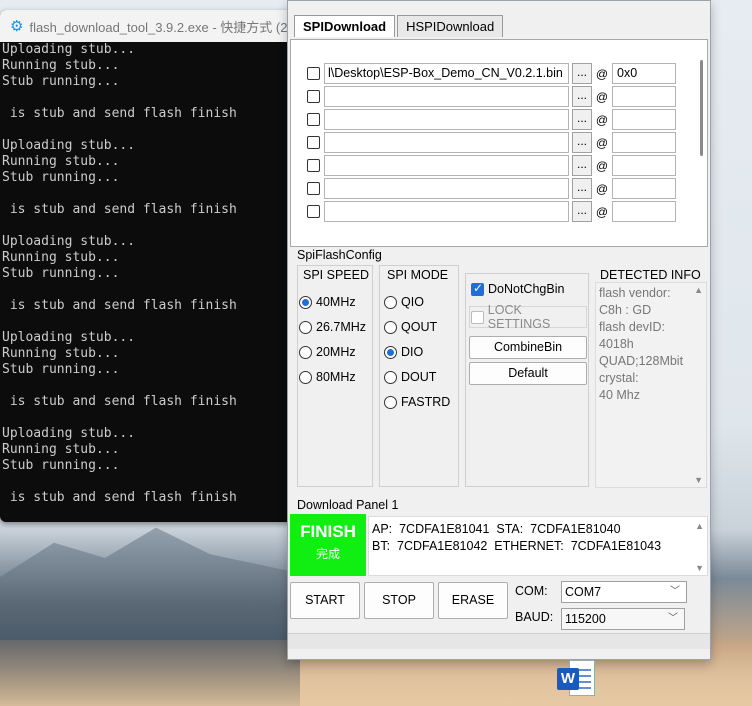 This screenshot has width=752, height=706. What do you see at coordinates (404, 302) in the screenshot?
I see `radio-qio: QIO` at bounding box center [404, 302].